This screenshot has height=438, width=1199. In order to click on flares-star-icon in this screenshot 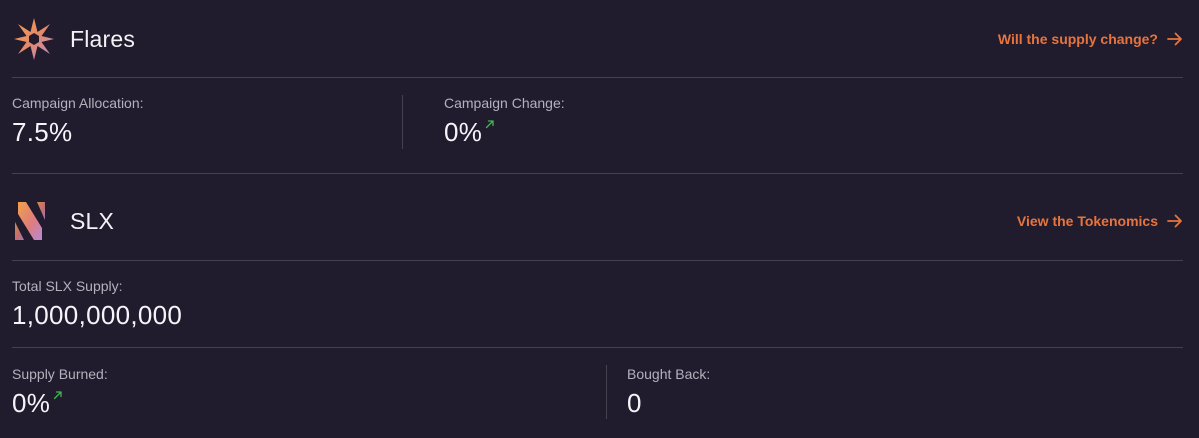, I will do `click(34, 39)`.